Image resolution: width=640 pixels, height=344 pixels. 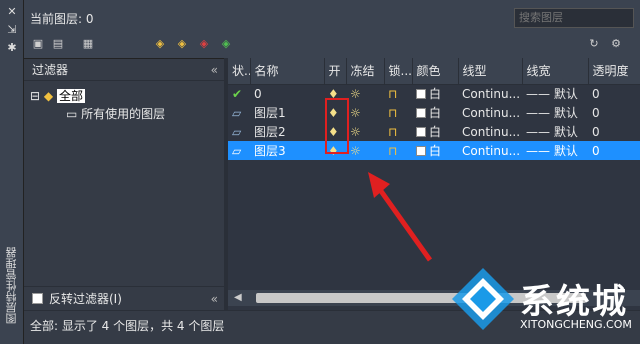 I want to click on invert-filter-label: 反转过滤器(I), so click(x=85, y=299).